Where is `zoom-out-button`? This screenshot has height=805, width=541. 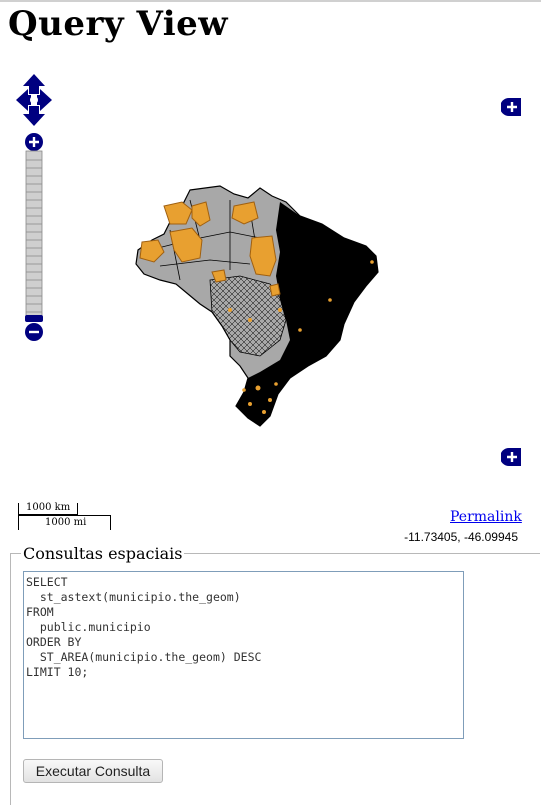 zoom-out-button is located at coordinates (34, 332).